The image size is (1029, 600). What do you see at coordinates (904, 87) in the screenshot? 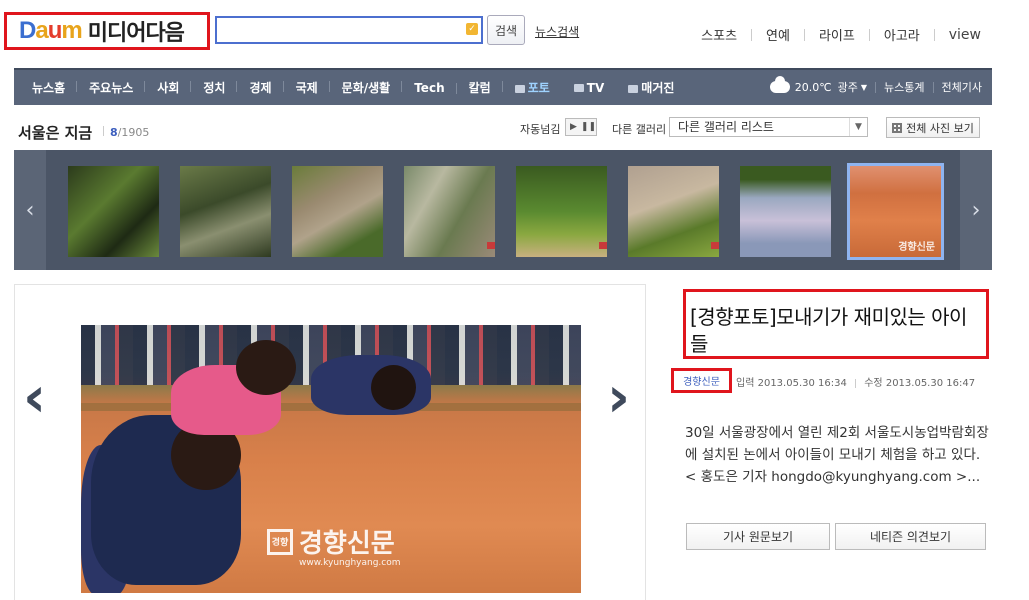
I see `nav-link-news-stats: 뉴스통계` at bounding box center [904, 87].